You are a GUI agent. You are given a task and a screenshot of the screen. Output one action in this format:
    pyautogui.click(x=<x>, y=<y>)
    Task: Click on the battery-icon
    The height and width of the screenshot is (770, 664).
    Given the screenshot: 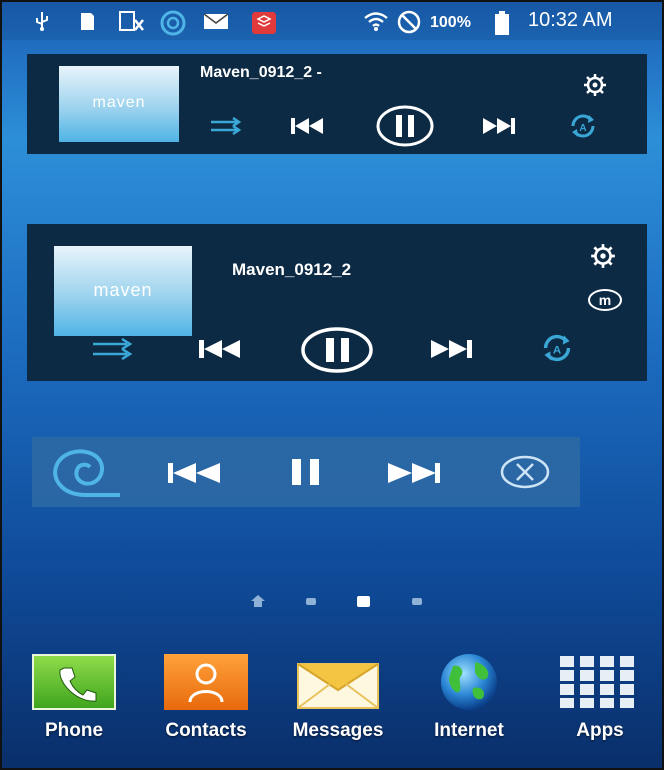 What is the action you would take?
    pyautogui.click(x=502, y=25)
    